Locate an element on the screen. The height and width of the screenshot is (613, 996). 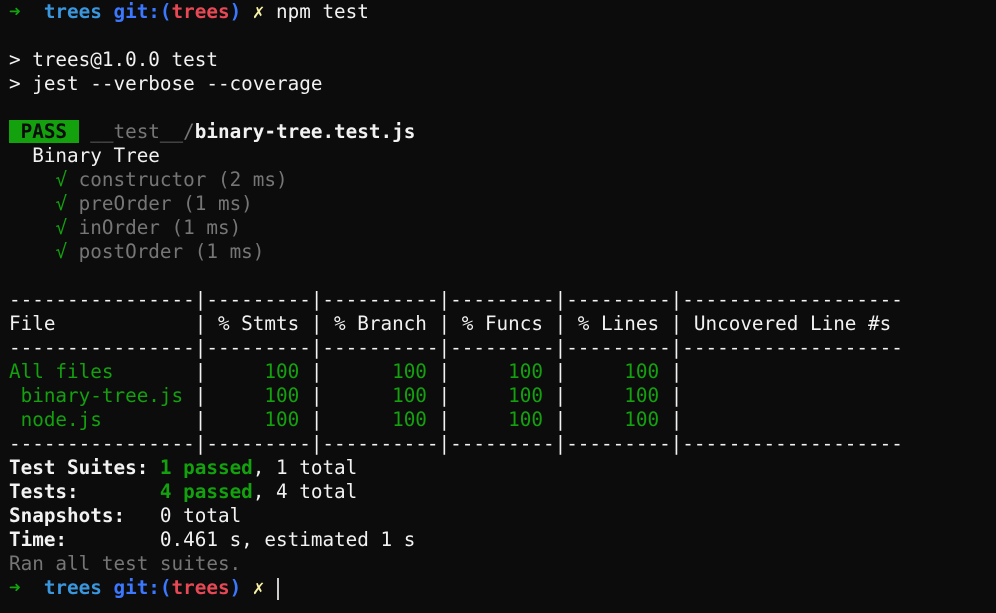
test-case-label: inOrder (1 ms) is located at coordinates (160, 227).